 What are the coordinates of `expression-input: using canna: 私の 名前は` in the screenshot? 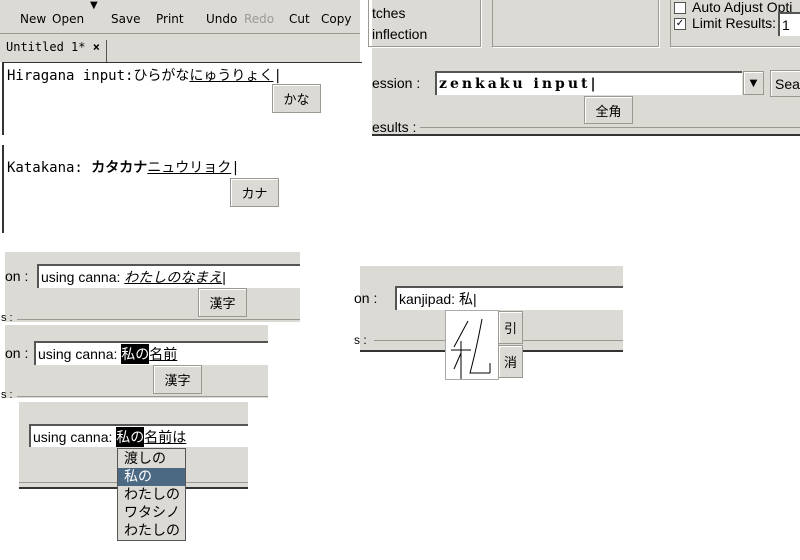 It's located at (138, 435).